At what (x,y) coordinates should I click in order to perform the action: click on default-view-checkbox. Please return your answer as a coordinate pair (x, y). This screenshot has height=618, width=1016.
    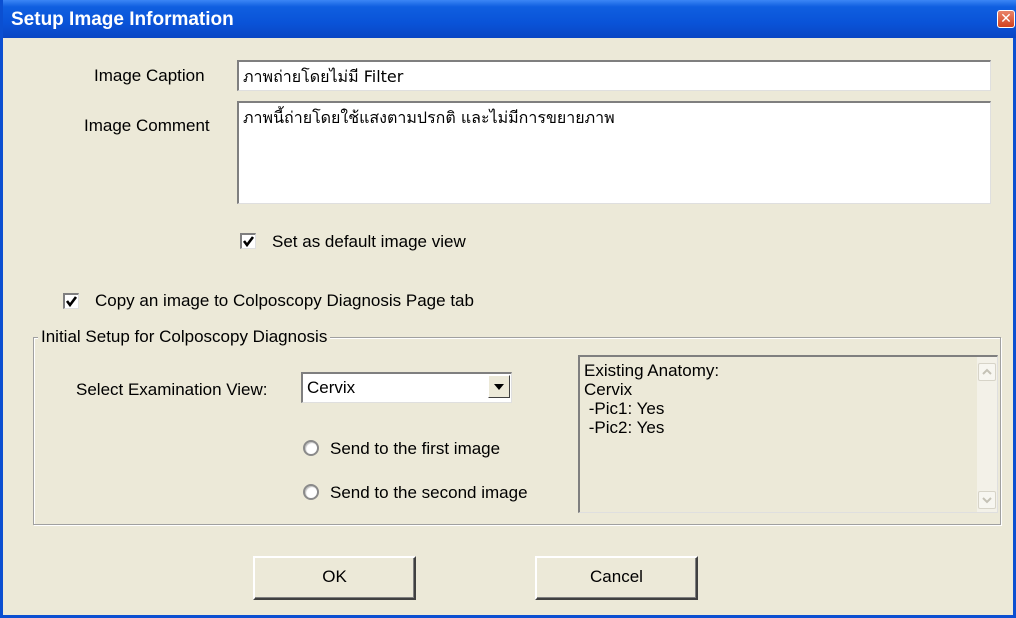
    Looking at the image, I should click on (248, 241).